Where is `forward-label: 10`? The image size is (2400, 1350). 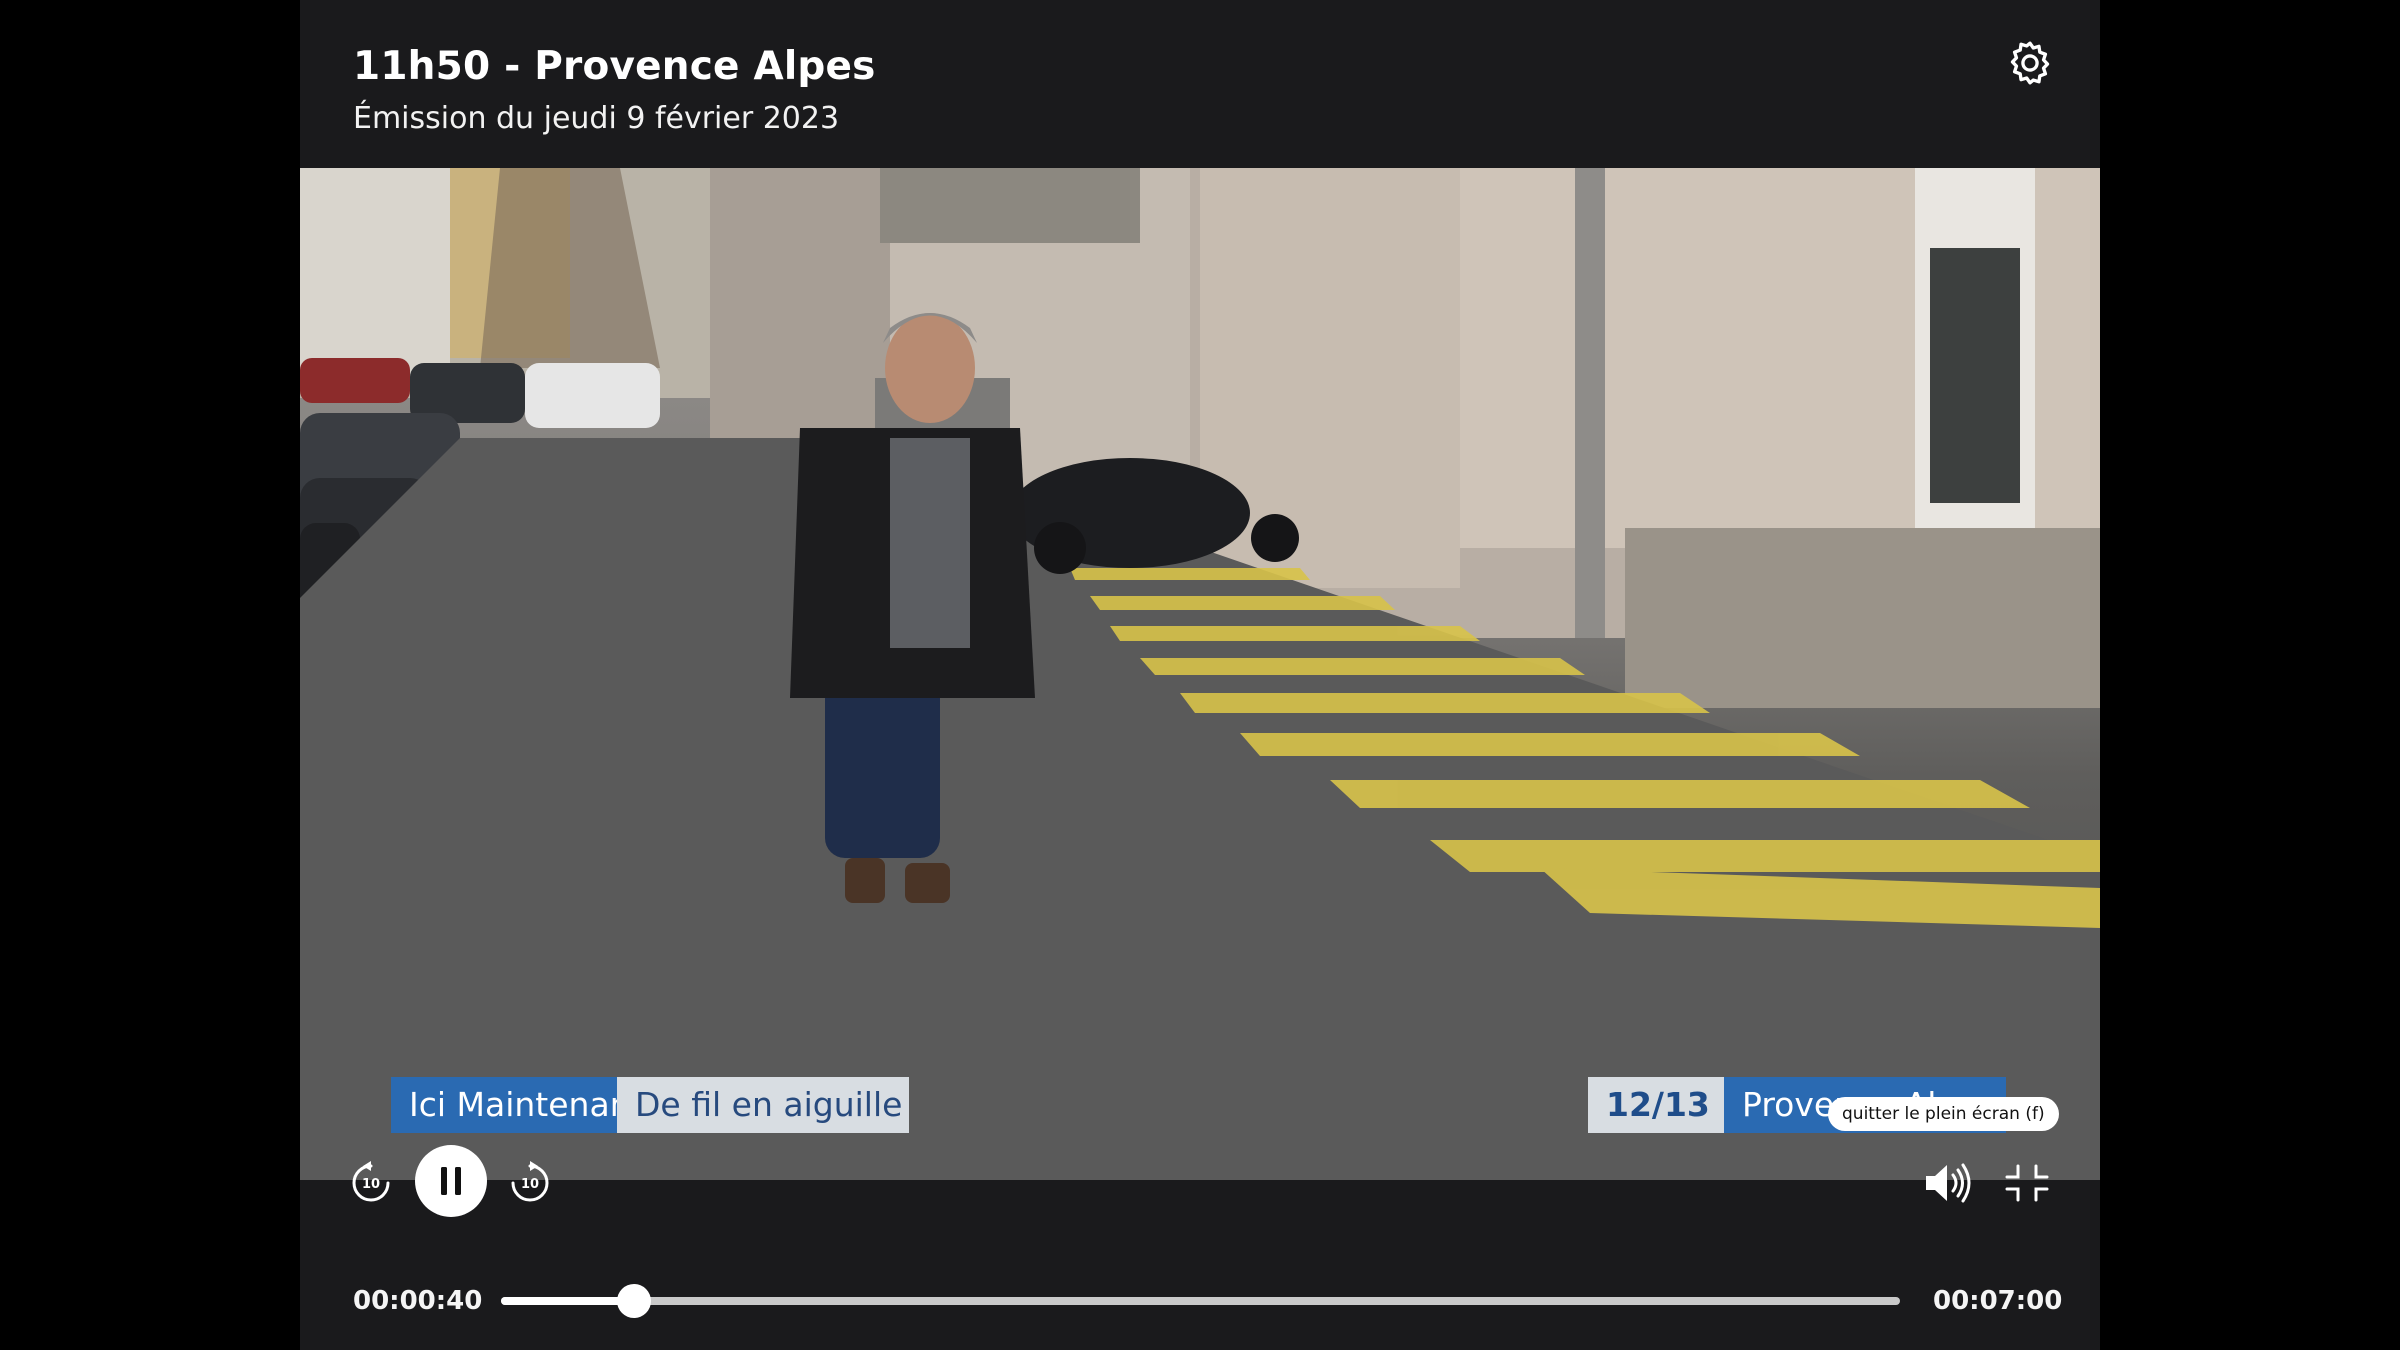
forward-label: 10 is located at coordinates (530, 1184).